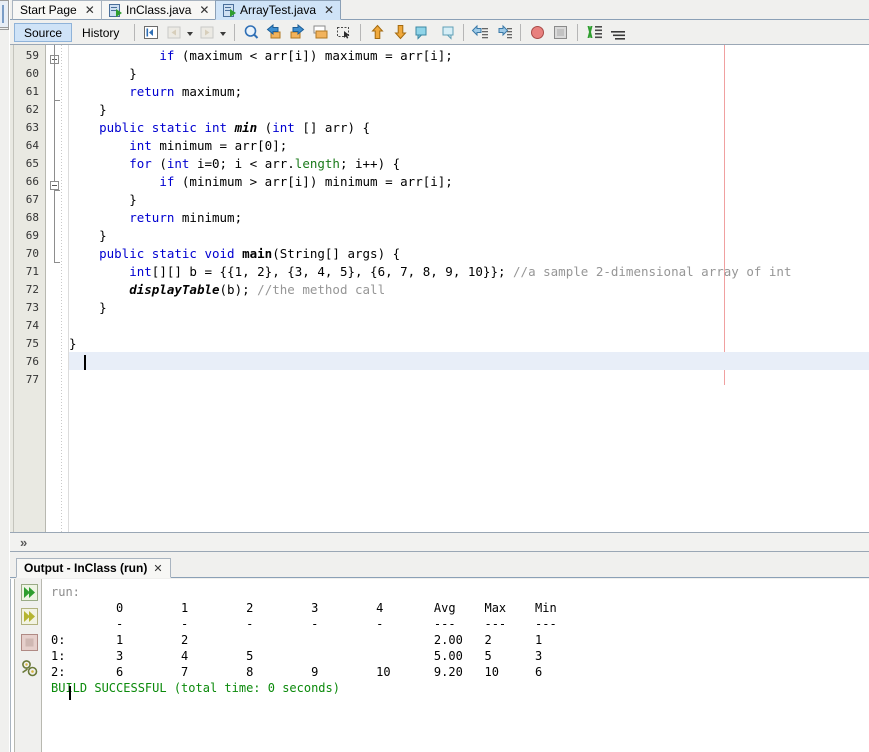  I want to click on code-token: if, so click(167, 55).